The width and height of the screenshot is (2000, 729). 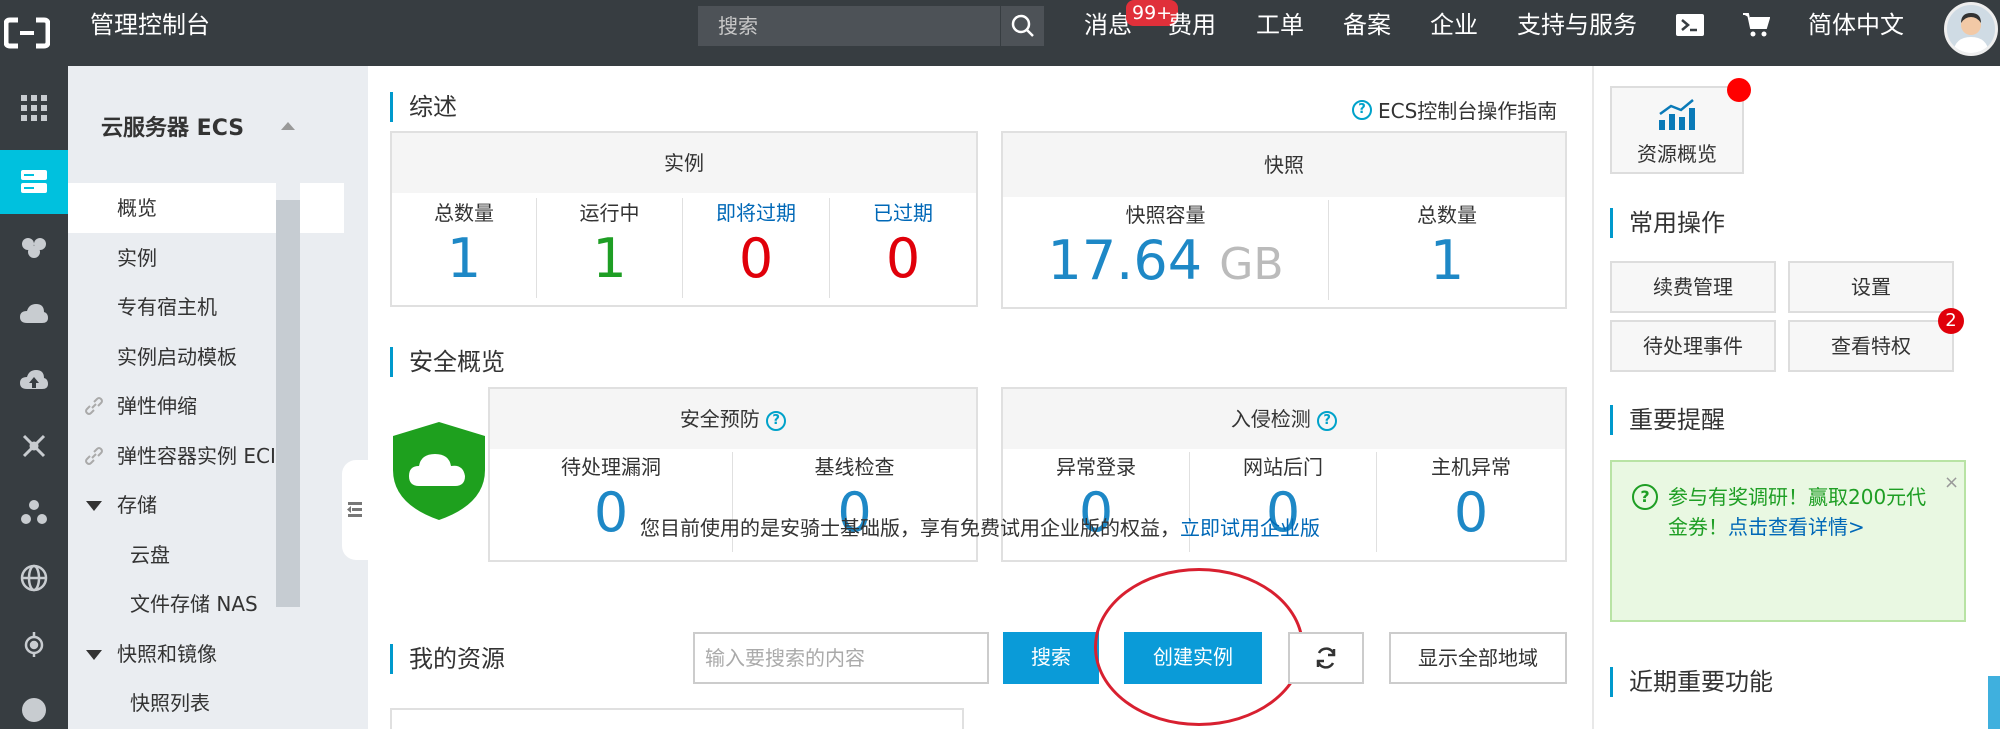 What do you see at coordinates (1803, 512) in the screenshot?
I see `reminder-message: 参与有奖调研！赢取200元代金券！点击查看详情>` at bounding box center [1803, 512].